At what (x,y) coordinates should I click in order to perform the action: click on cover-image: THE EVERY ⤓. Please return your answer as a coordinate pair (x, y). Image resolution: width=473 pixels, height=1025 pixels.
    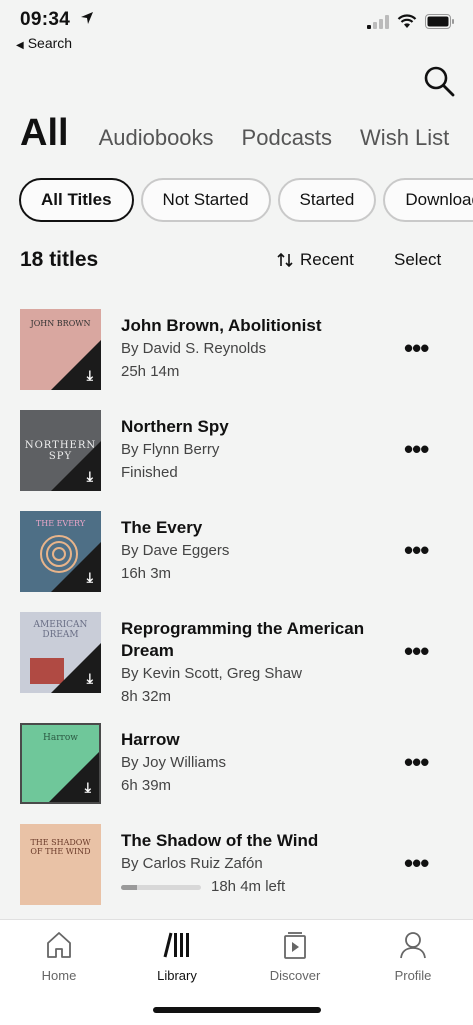
    Looking at the image, I should click on (60, 551).